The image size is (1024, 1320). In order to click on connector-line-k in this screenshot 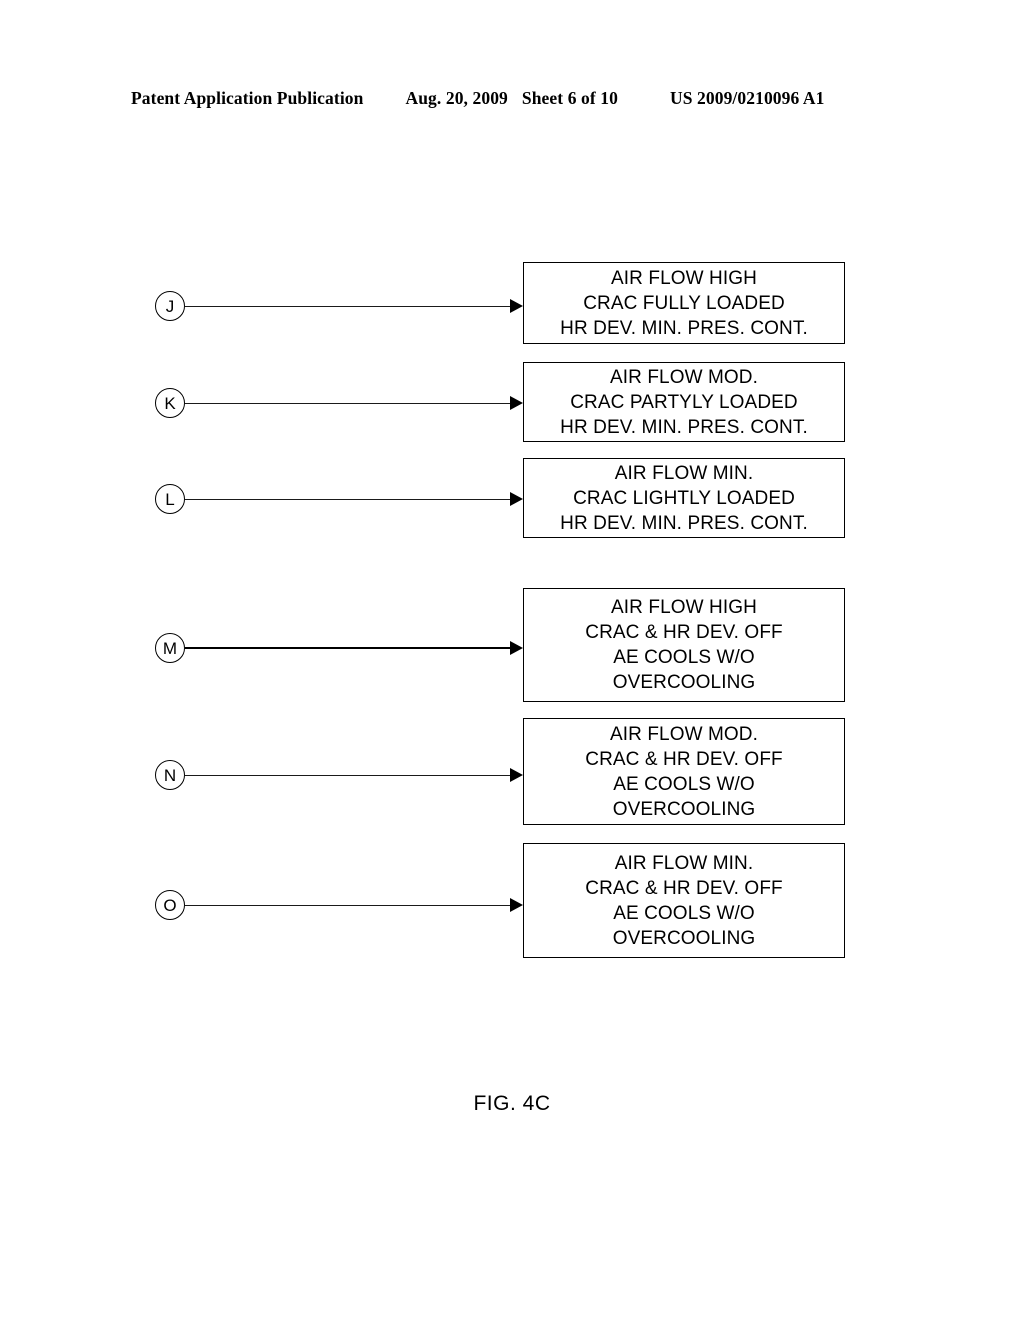, I will do `click(348, 403)`.